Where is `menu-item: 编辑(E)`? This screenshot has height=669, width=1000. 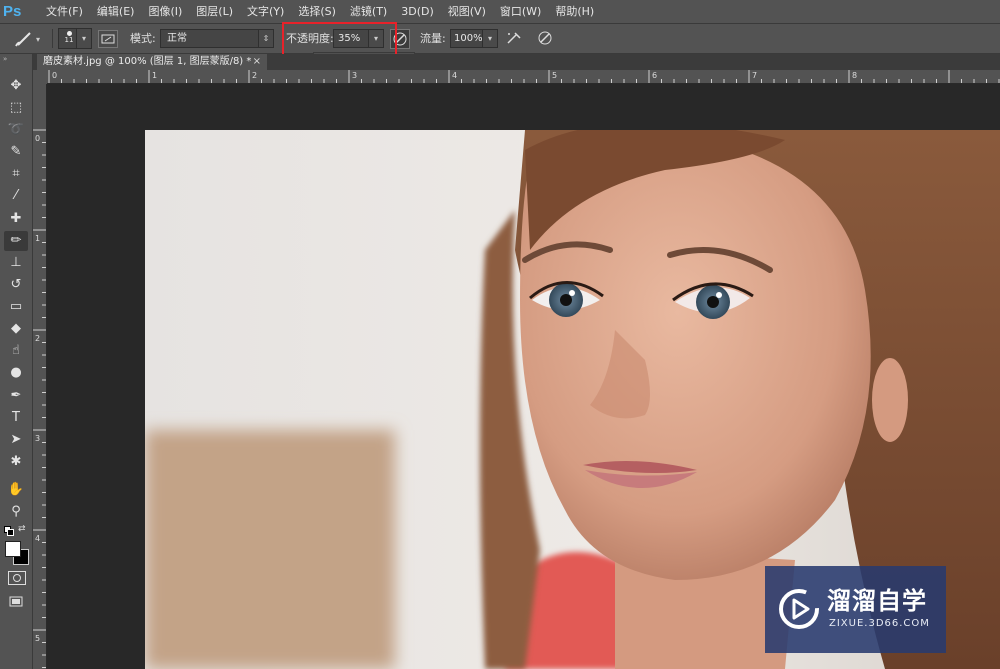
menu-item: 编辑(E) is located at coordinates (116, 11).